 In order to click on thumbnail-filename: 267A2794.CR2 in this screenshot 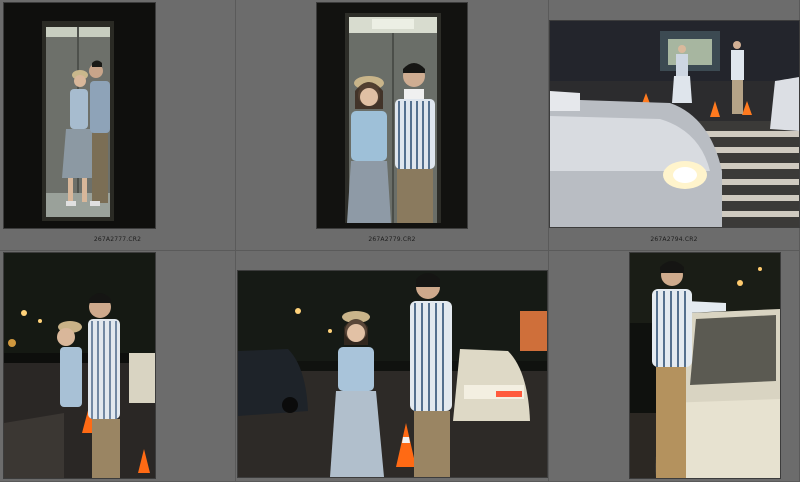, I will do `click(674, 239)`.